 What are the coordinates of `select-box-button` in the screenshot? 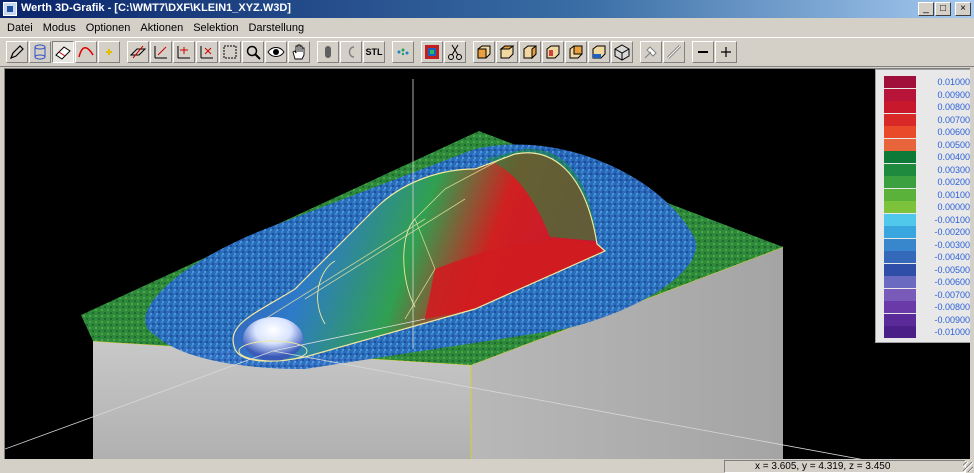 It's located at (230, 52).